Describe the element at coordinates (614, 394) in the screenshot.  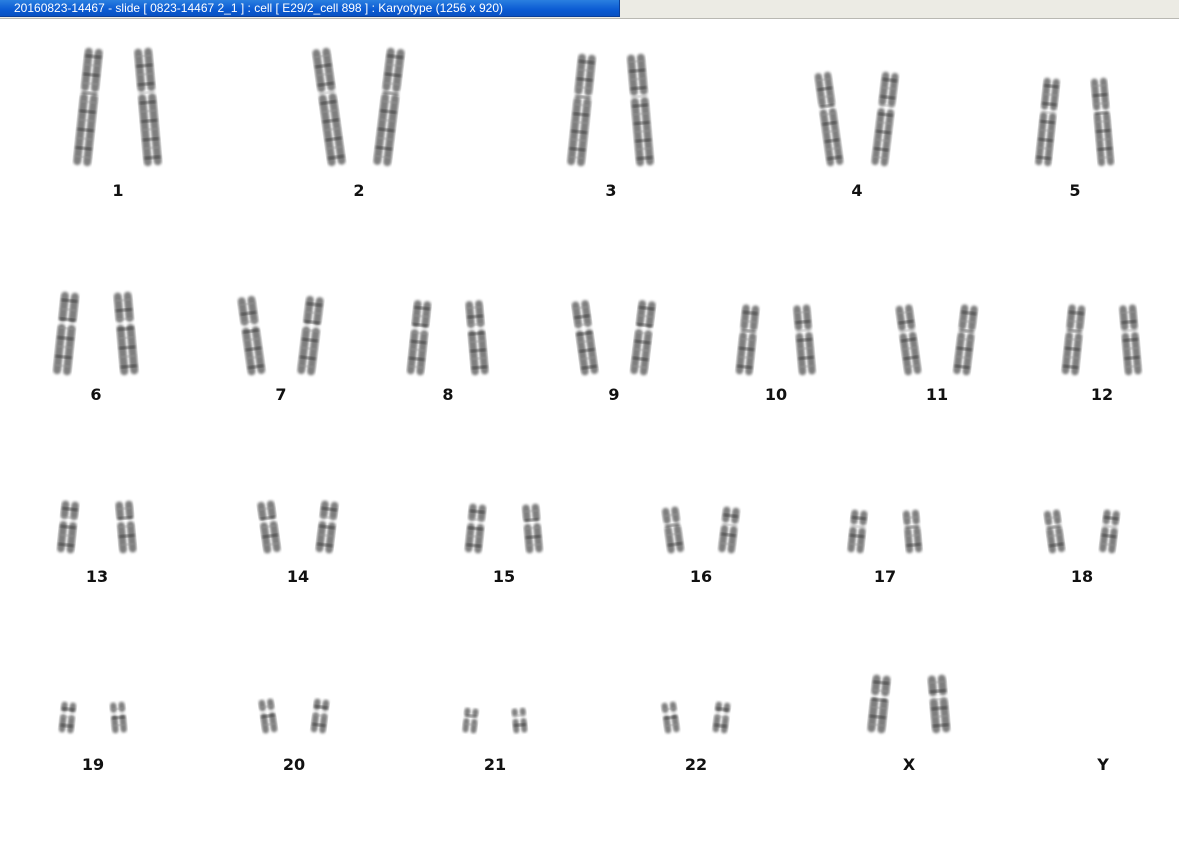
I see `chromosome-label: 9` at that location.